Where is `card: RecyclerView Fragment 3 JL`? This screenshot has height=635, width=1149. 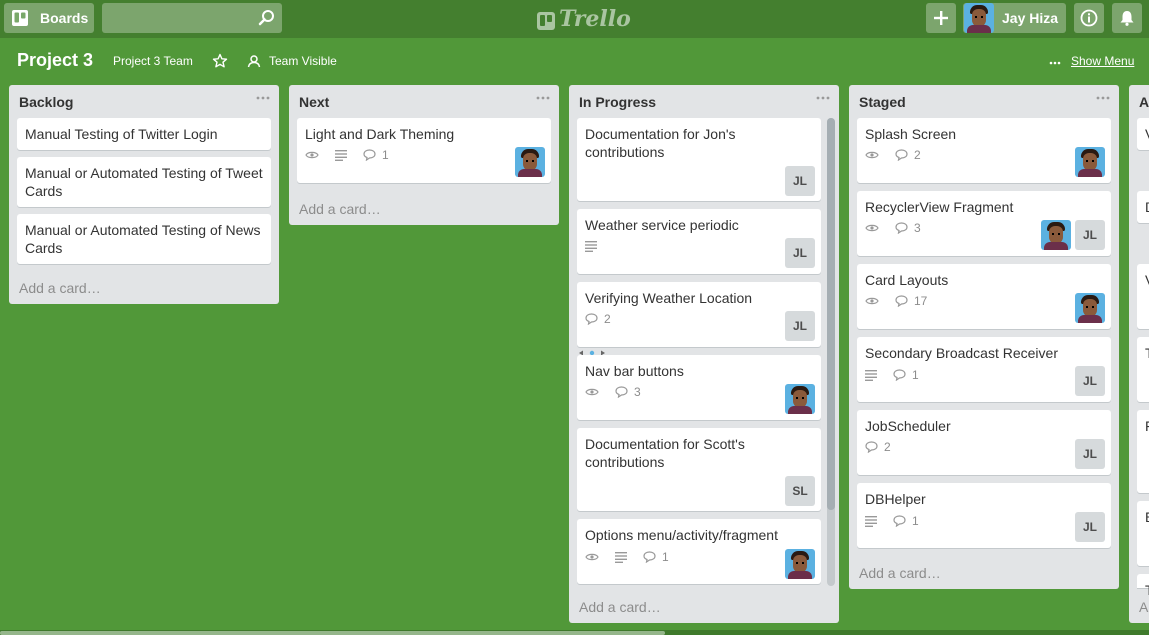 card: RecyclerView Fragment 3 JL is located at coordinates (984, 223).